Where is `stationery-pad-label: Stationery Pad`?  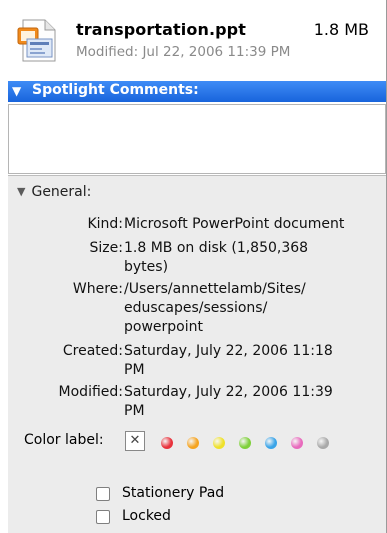
stationery-pad-label: Stationery Pad is located at coordinates (173, 493).